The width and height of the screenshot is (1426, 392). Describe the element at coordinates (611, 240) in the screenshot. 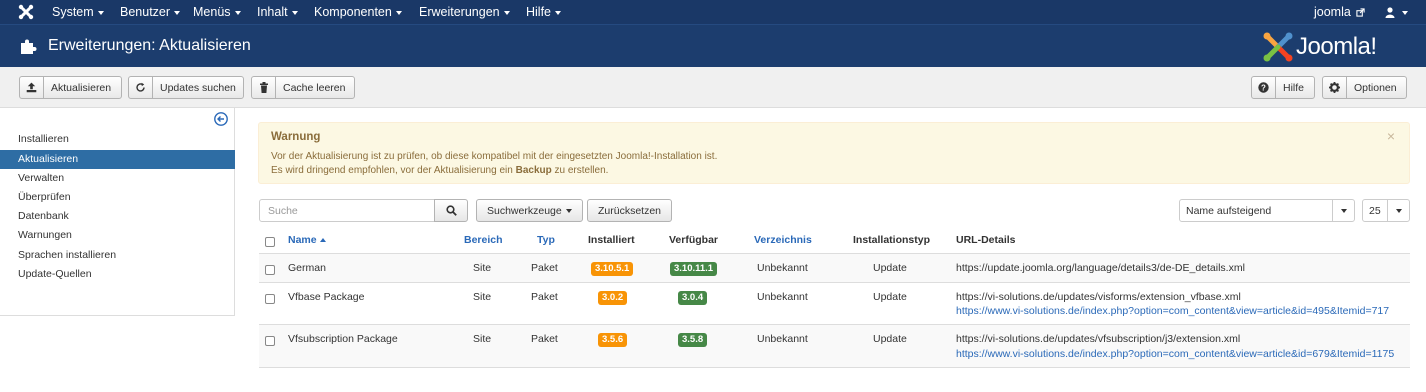

I see `column-installed: Installiert` at that location.